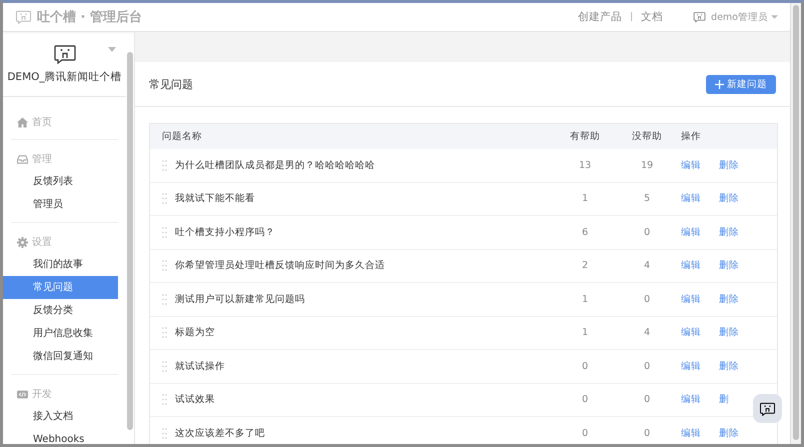 Image resolution: width=804 pixels, height=447 pixels. Describe the element at coordinates (691, 136) in the screenshot. I see `column-header: 操作` at that location.